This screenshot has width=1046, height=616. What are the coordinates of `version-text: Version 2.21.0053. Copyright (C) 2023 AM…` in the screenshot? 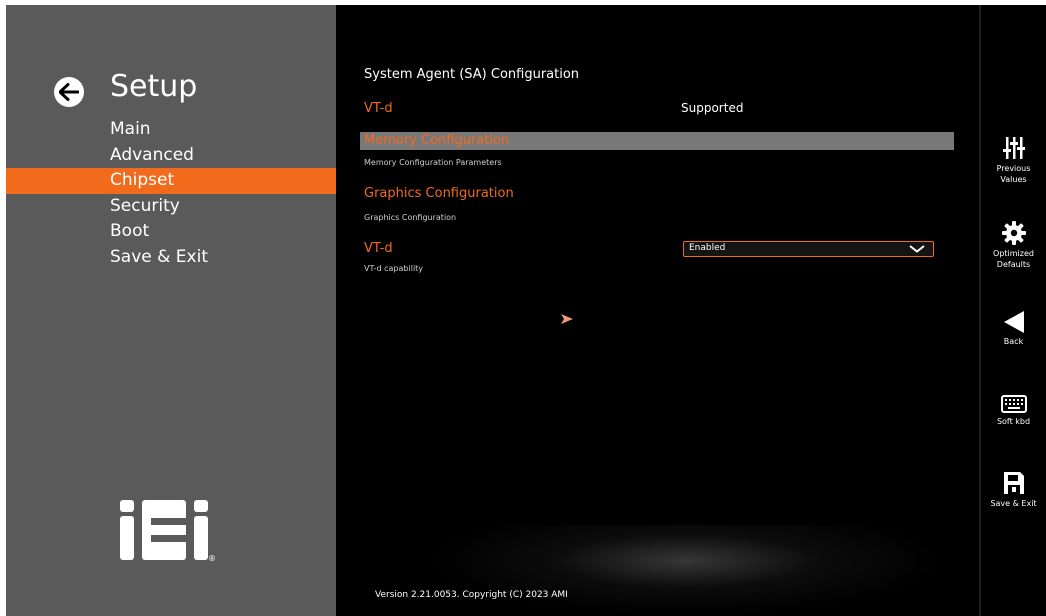 It's located at (471, 595).